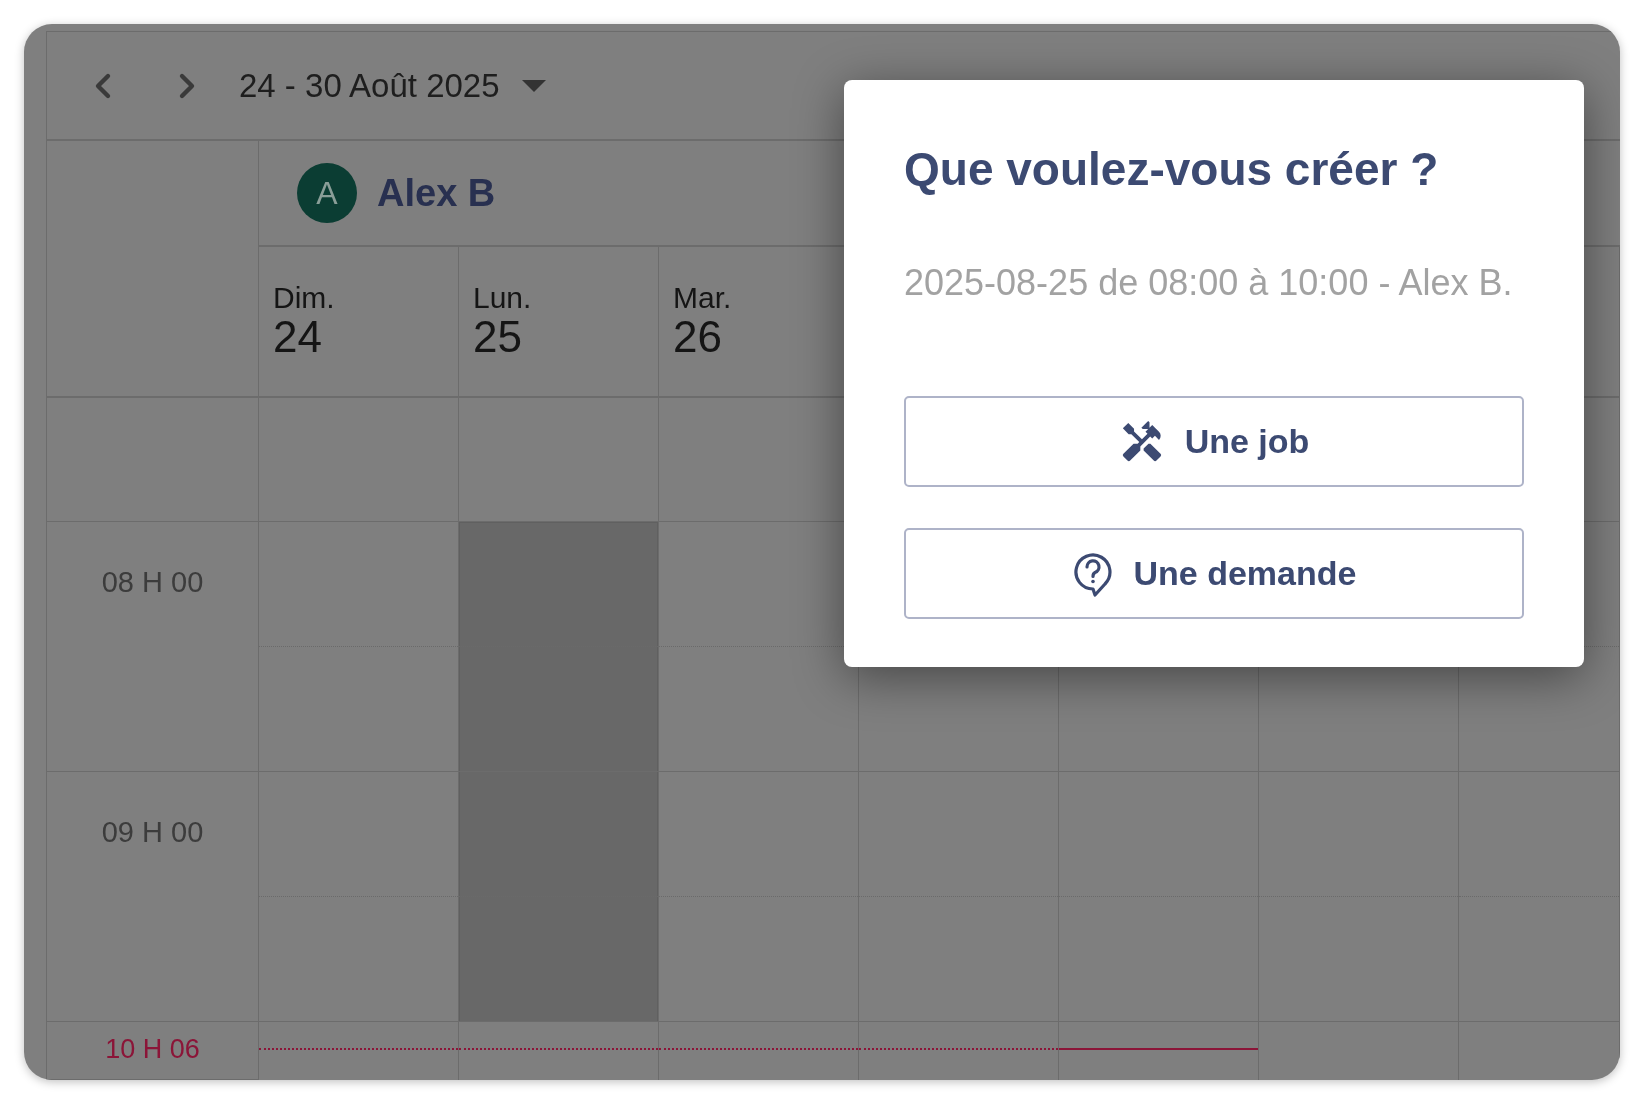  What do you see at coordinates (304, 297) in the screenshot?
I see `weekday-label: Dim.` at bounding box center [304, 297].